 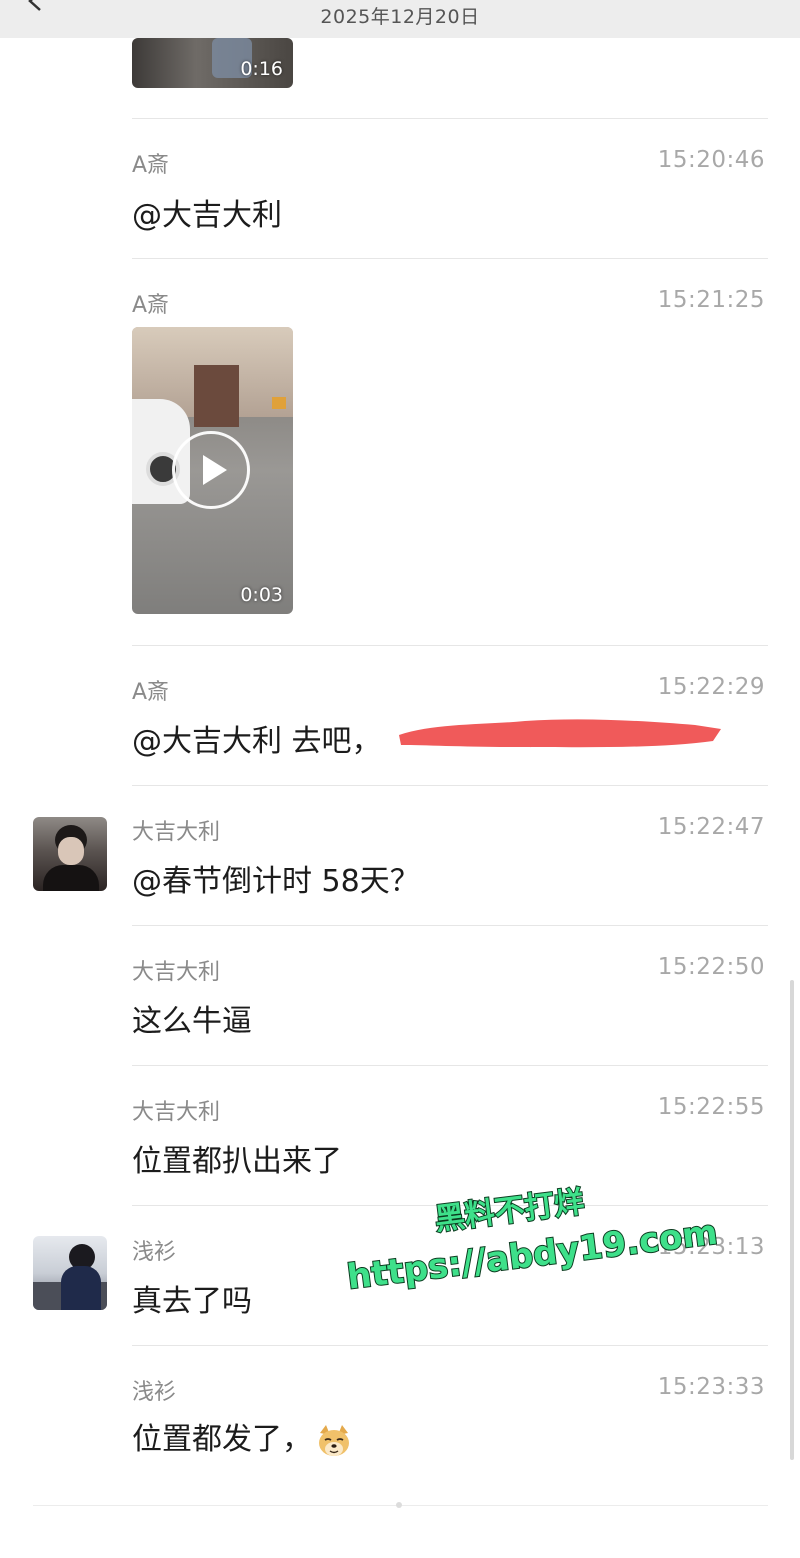 What do you see at coordinates (711, 160) in the screenshot?
I see `message-time: 15:20:46` at bounding box center [711, 160].